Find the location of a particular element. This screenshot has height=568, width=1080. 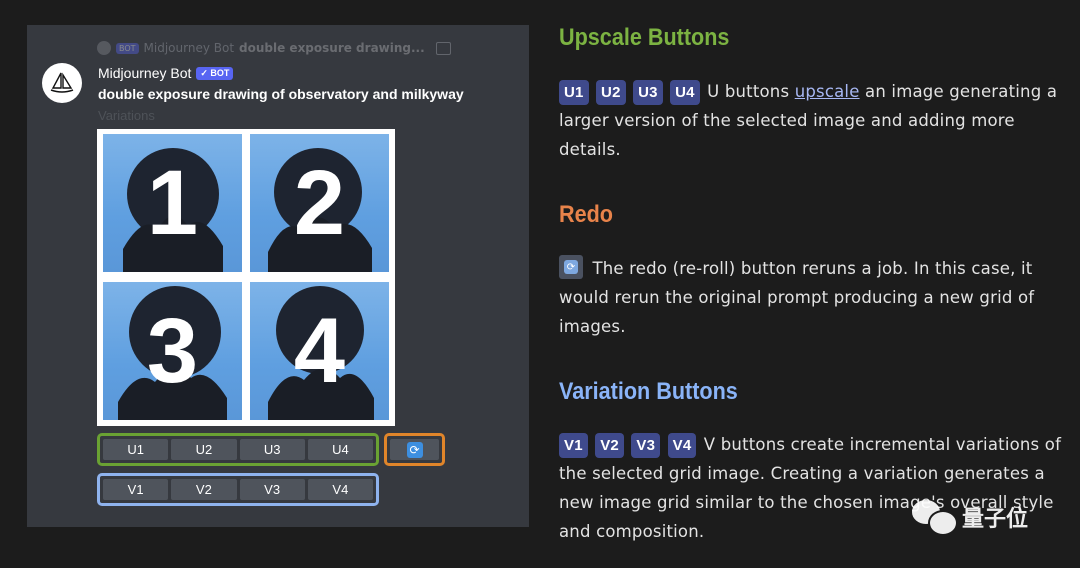

bot-badge: ✓ BOT is located at coordinates (215, 73).